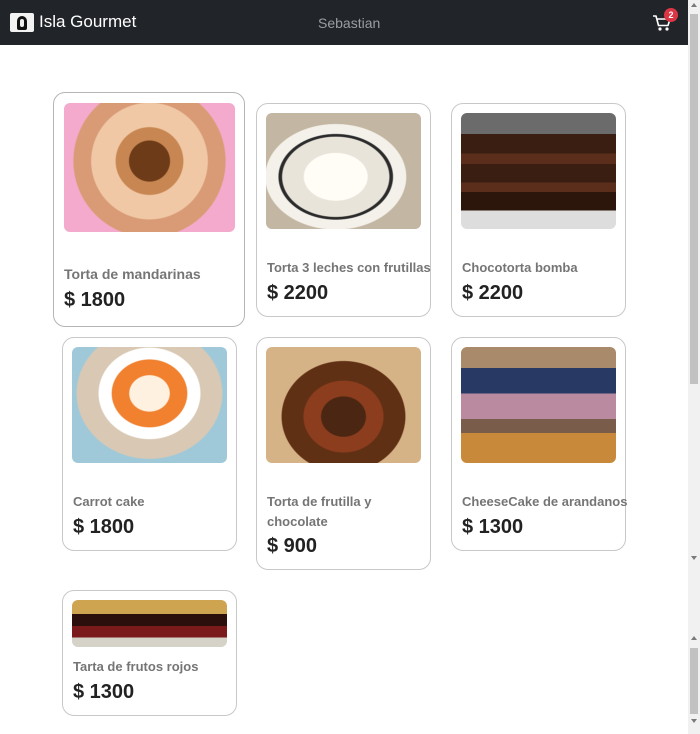  Describe the element at coordinates (694, 681) in the screenshot. I see `scrollbar-thumb-secondary` at that location.